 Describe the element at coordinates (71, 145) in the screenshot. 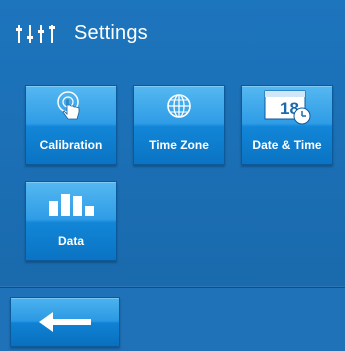

I see `calibration-label: Calibration` at that location.